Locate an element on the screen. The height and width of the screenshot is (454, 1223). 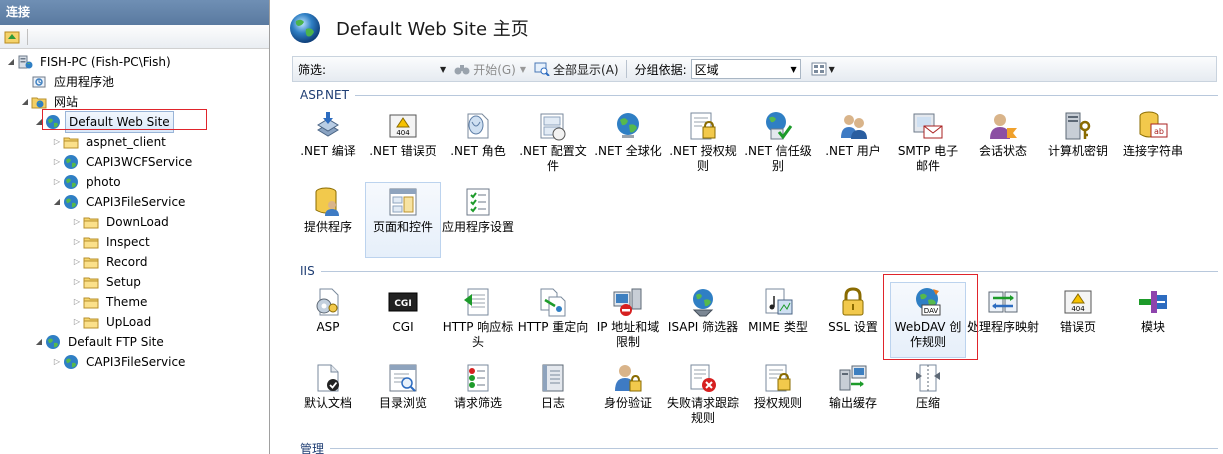
show-all-button: 全部显示(A) is located at coordinates (576, 69).